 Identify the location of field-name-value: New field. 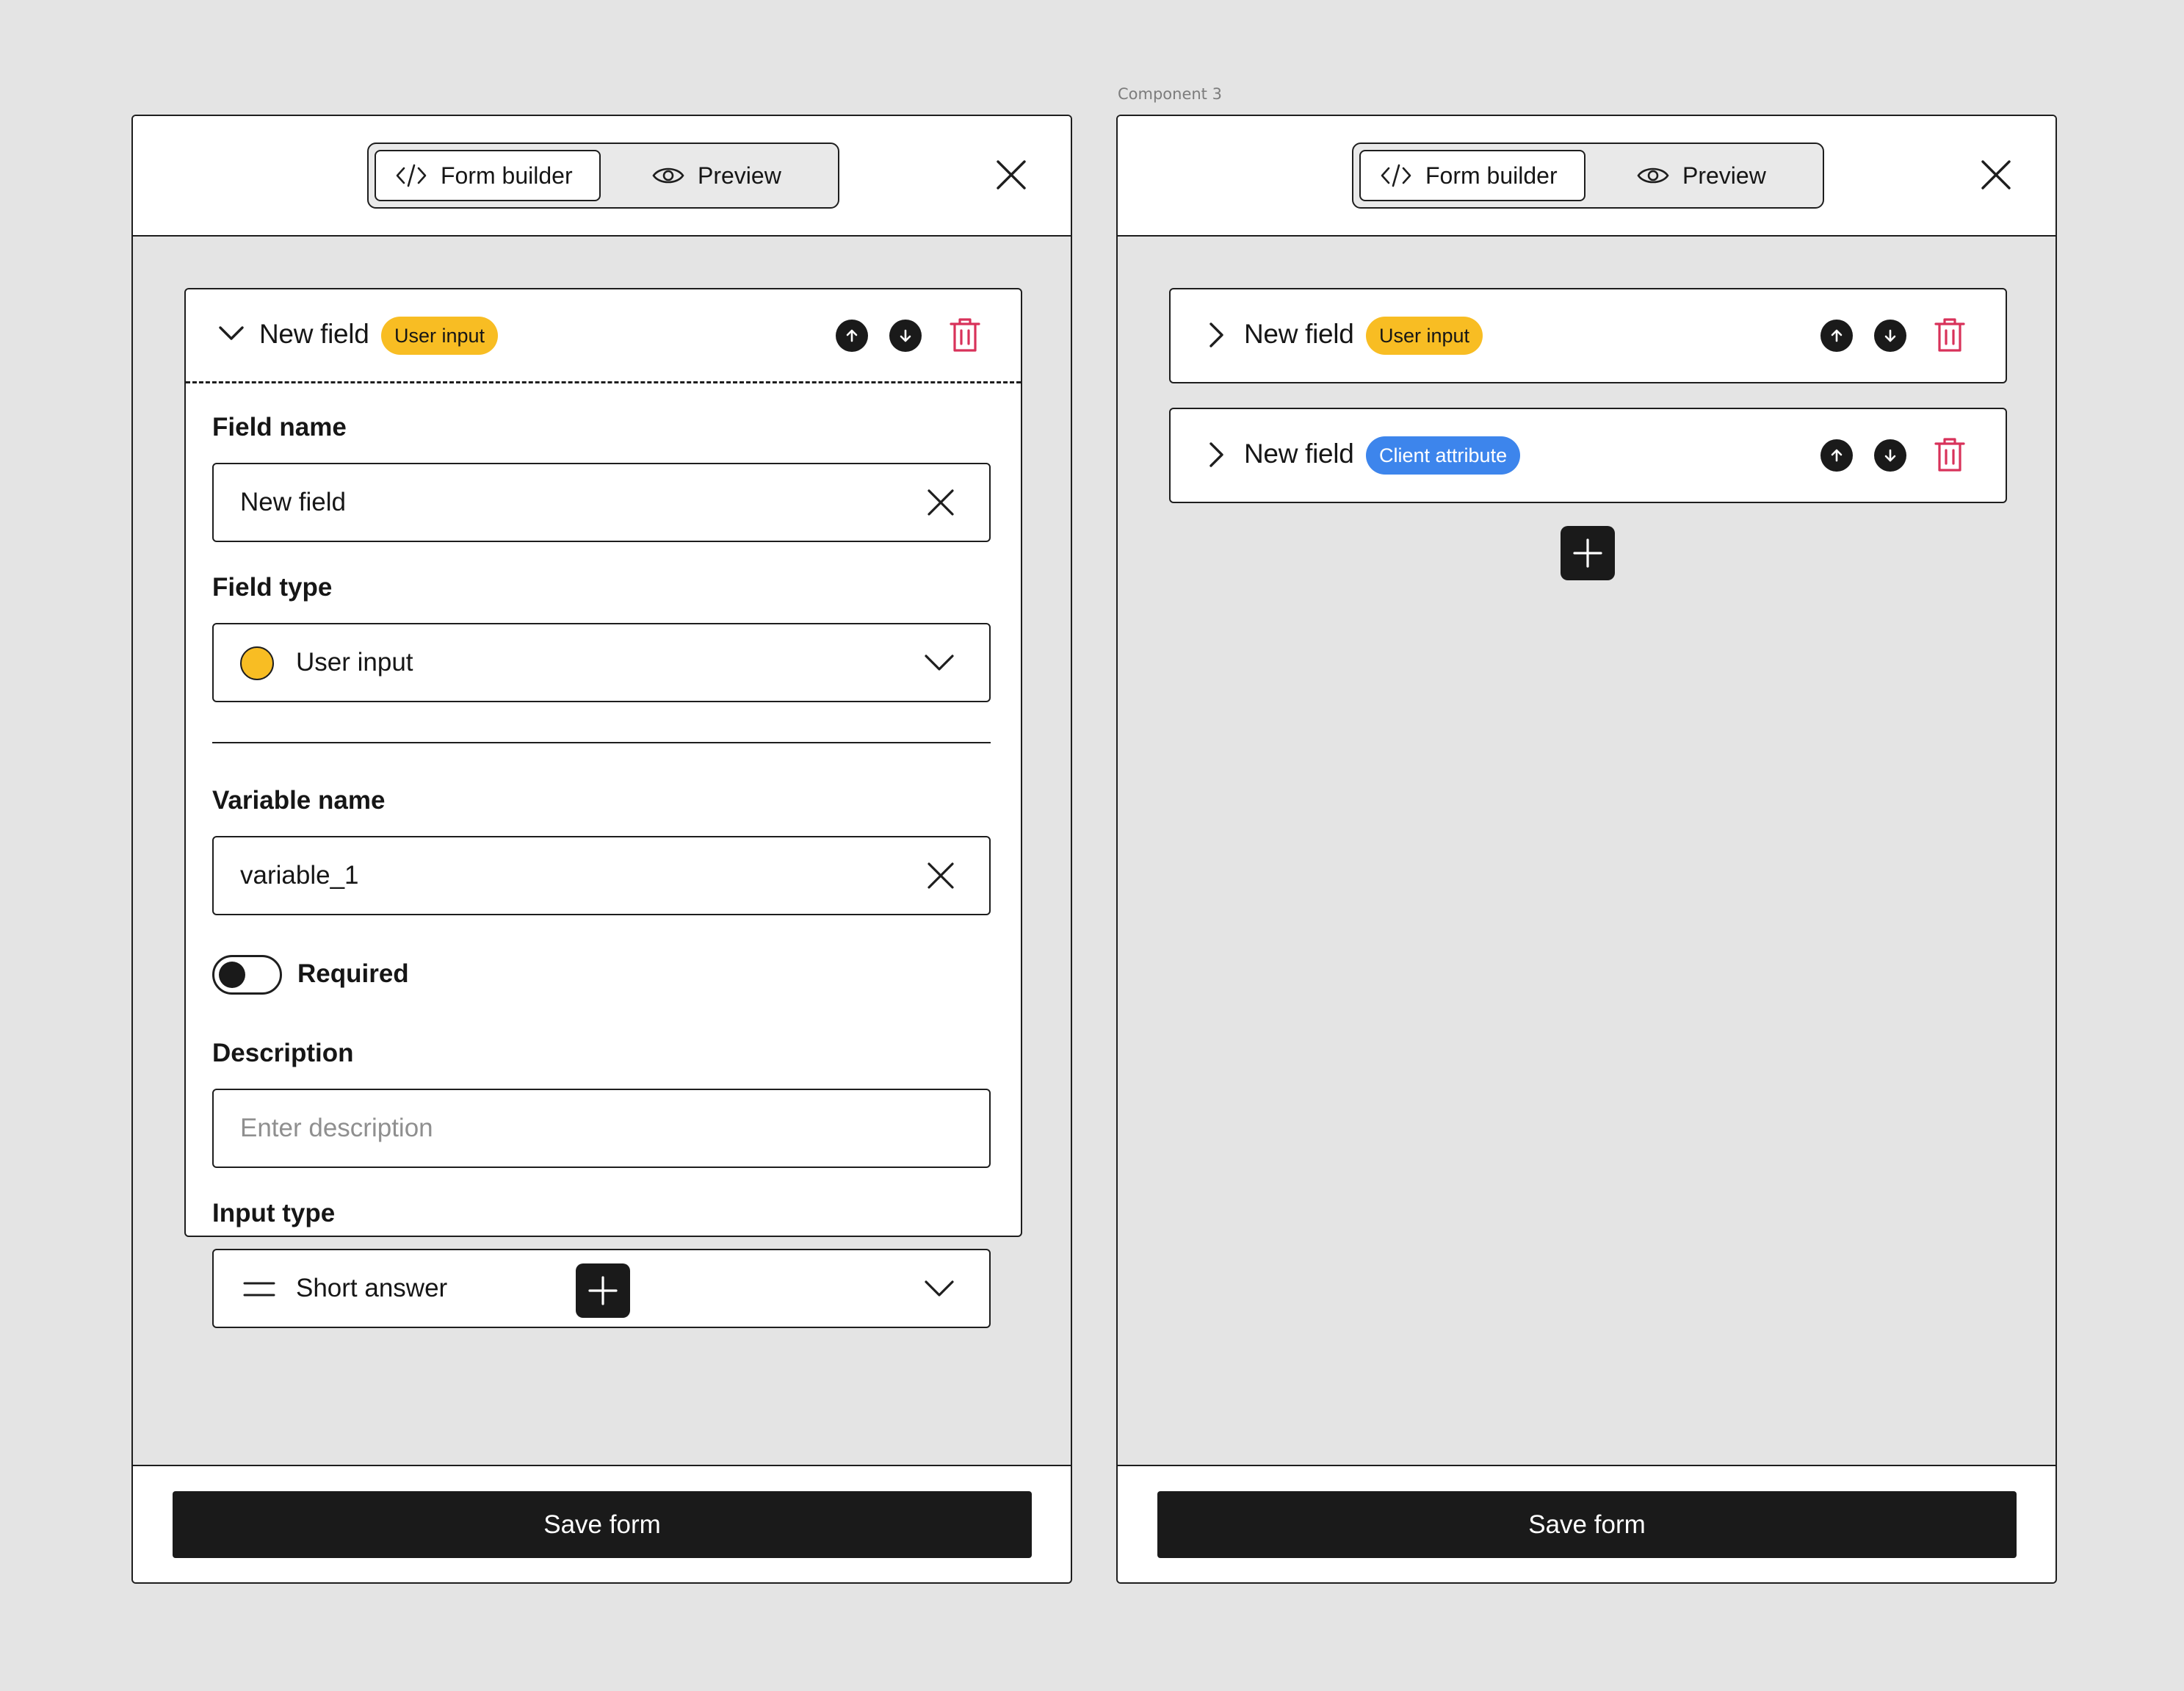
(293, 502).